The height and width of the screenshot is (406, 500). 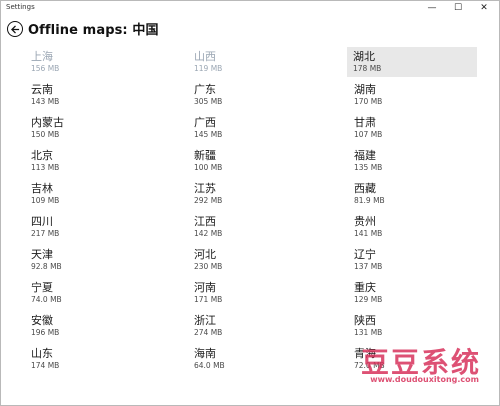 What do you see at coordinates (45, 365) in the screenshot?
I see `region-size: 174 MB` at bounding box center [45, 365].